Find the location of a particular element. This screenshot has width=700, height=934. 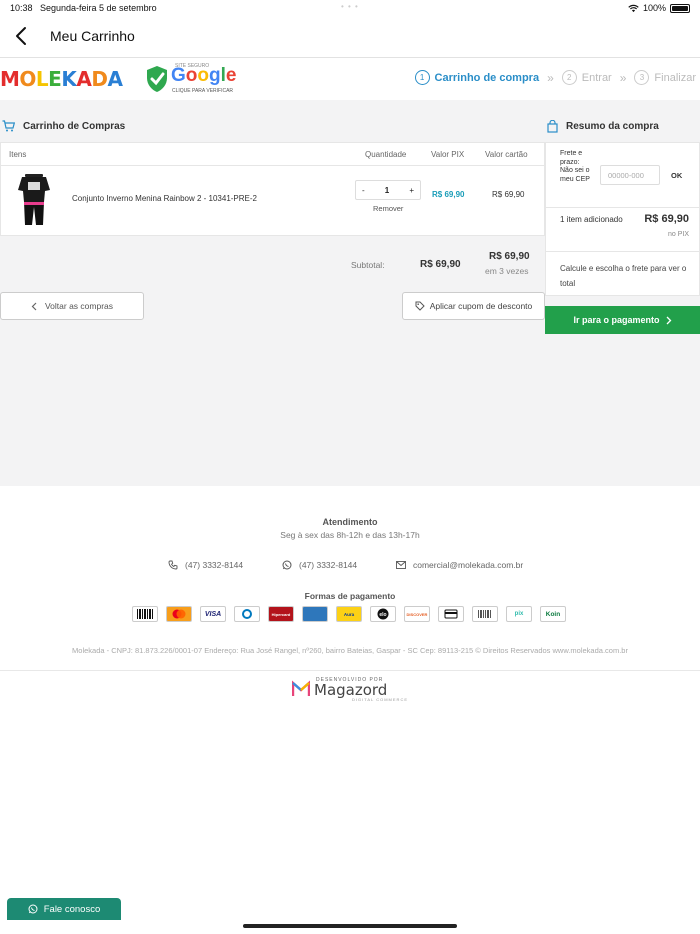

apply-coupon-label: Aplicar cupom de desconto is located at coordinates (481, 306).